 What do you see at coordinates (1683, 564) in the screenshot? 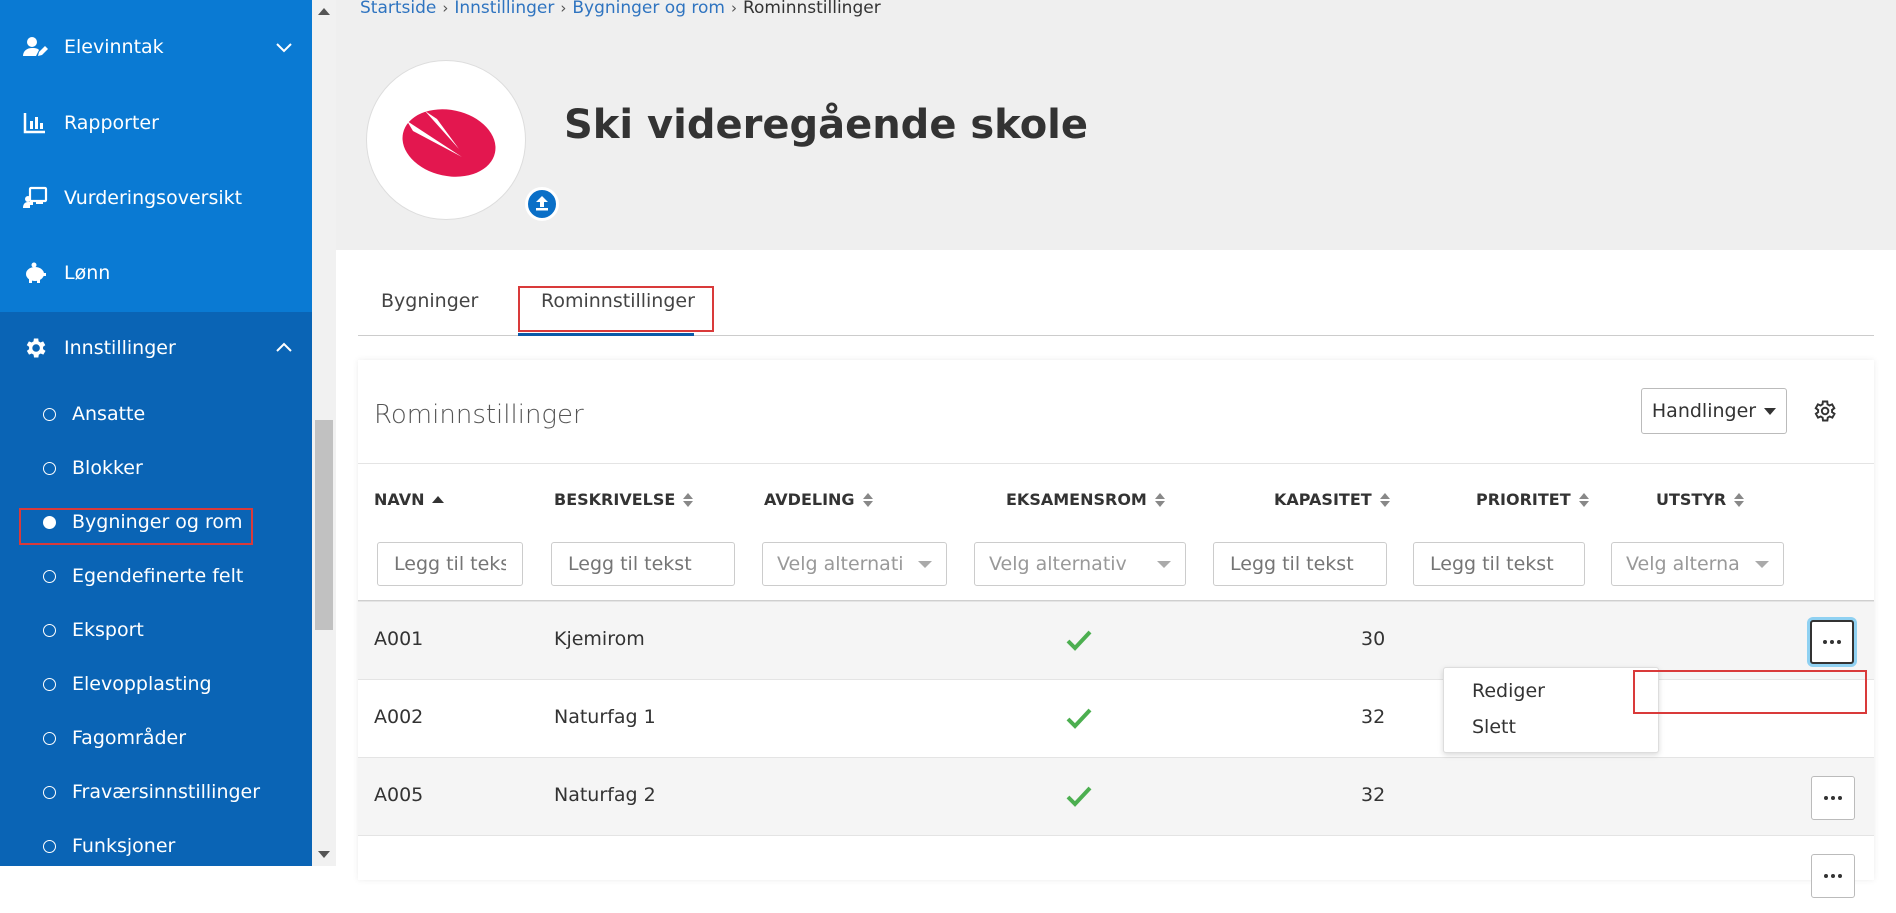
I see `select-placeholder: Velg alterna` at bounding box center [1683, 564].